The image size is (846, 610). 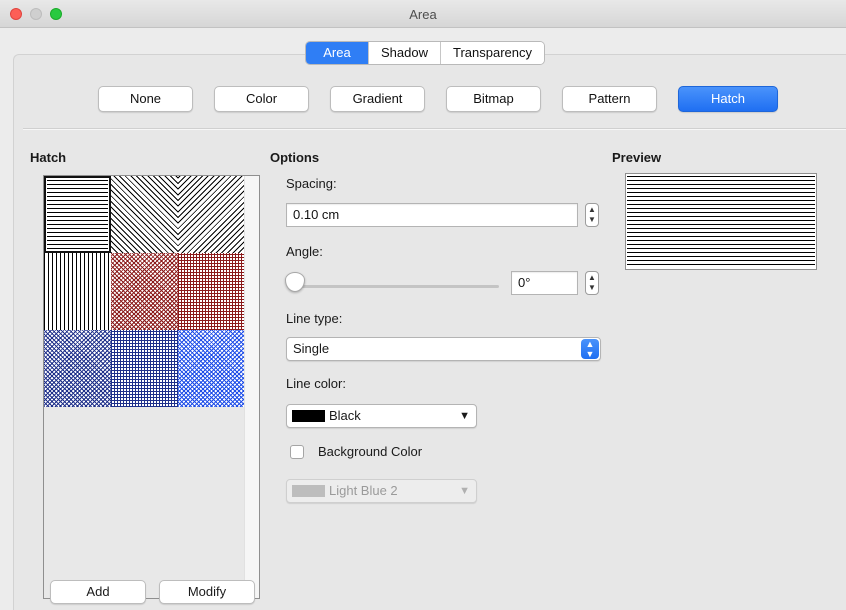 I want to click on angle-label: Angle:, so click(x=304, y=251).